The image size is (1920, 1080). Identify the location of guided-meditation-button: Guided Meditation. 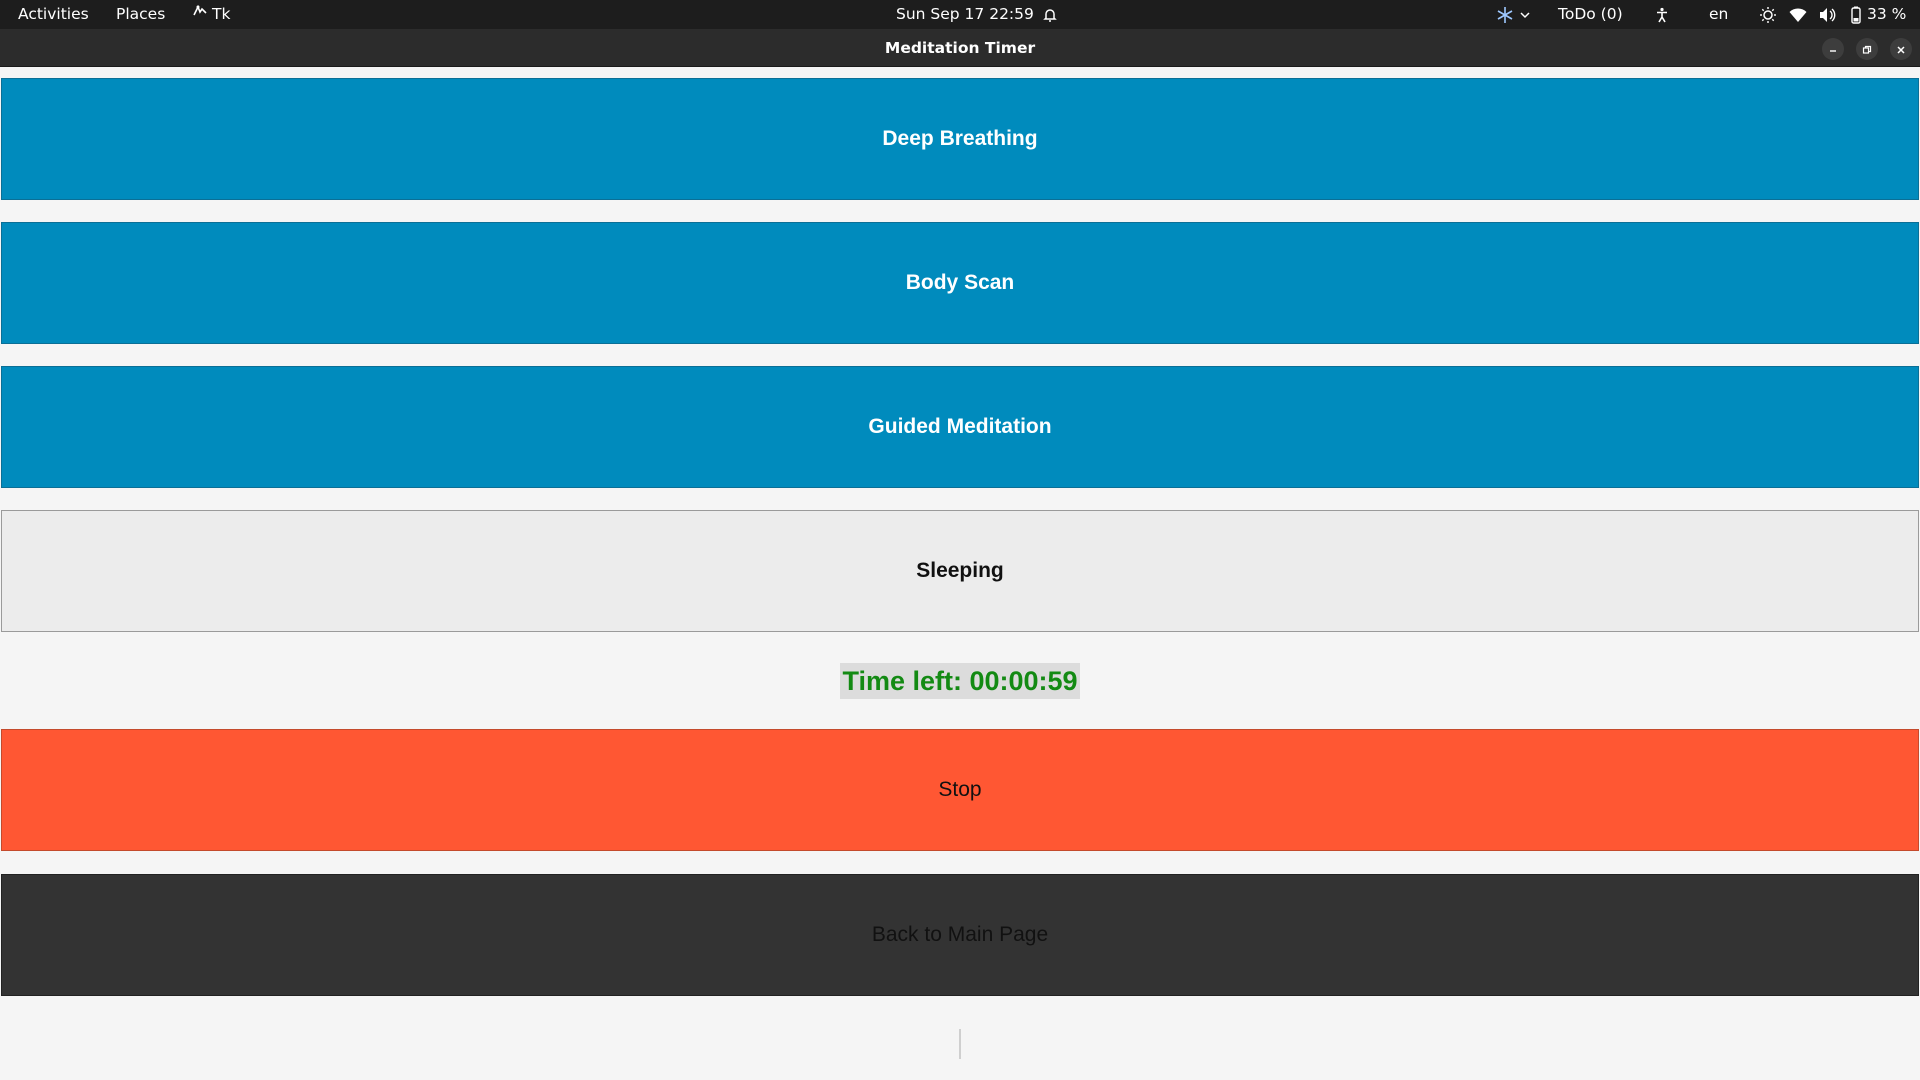
(960, 427).